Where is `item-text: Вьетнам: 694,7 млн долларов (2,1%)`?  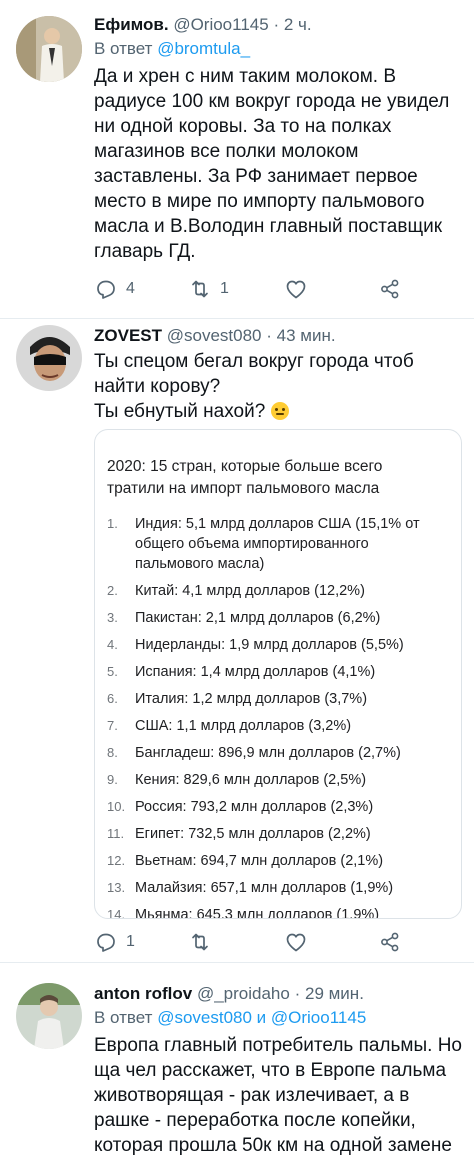 item-text: Вьетнам: 694,7 млн долларов (2,1%) is located at coordinates (259, 861).